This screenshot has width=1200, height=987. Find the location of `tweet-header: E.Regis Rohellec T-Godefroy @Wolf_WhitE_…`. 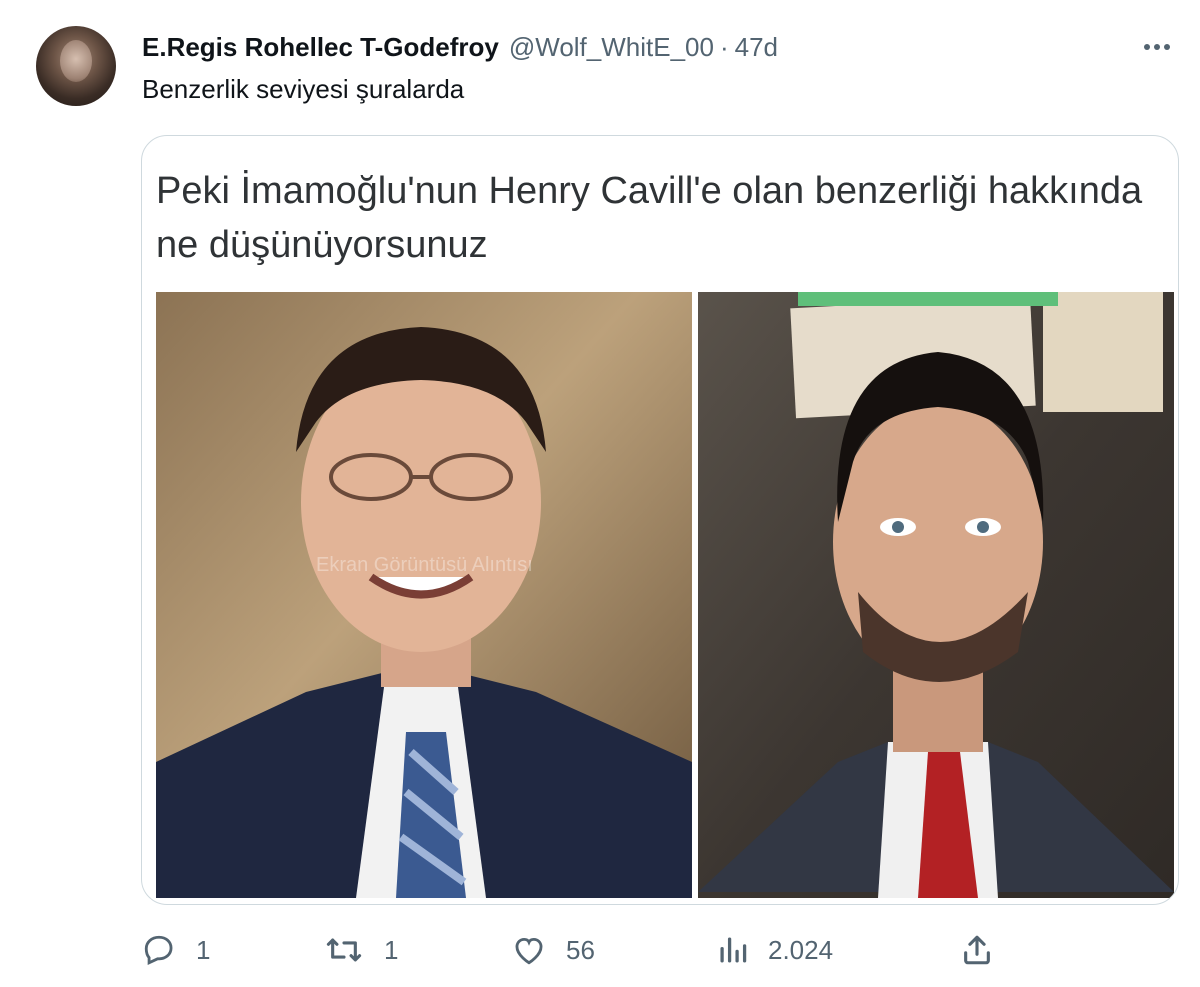

tweet-header: E.Regis Rohellec T-Godefroy @Wolf_WhitE_… is located at coordinates (460, 47).